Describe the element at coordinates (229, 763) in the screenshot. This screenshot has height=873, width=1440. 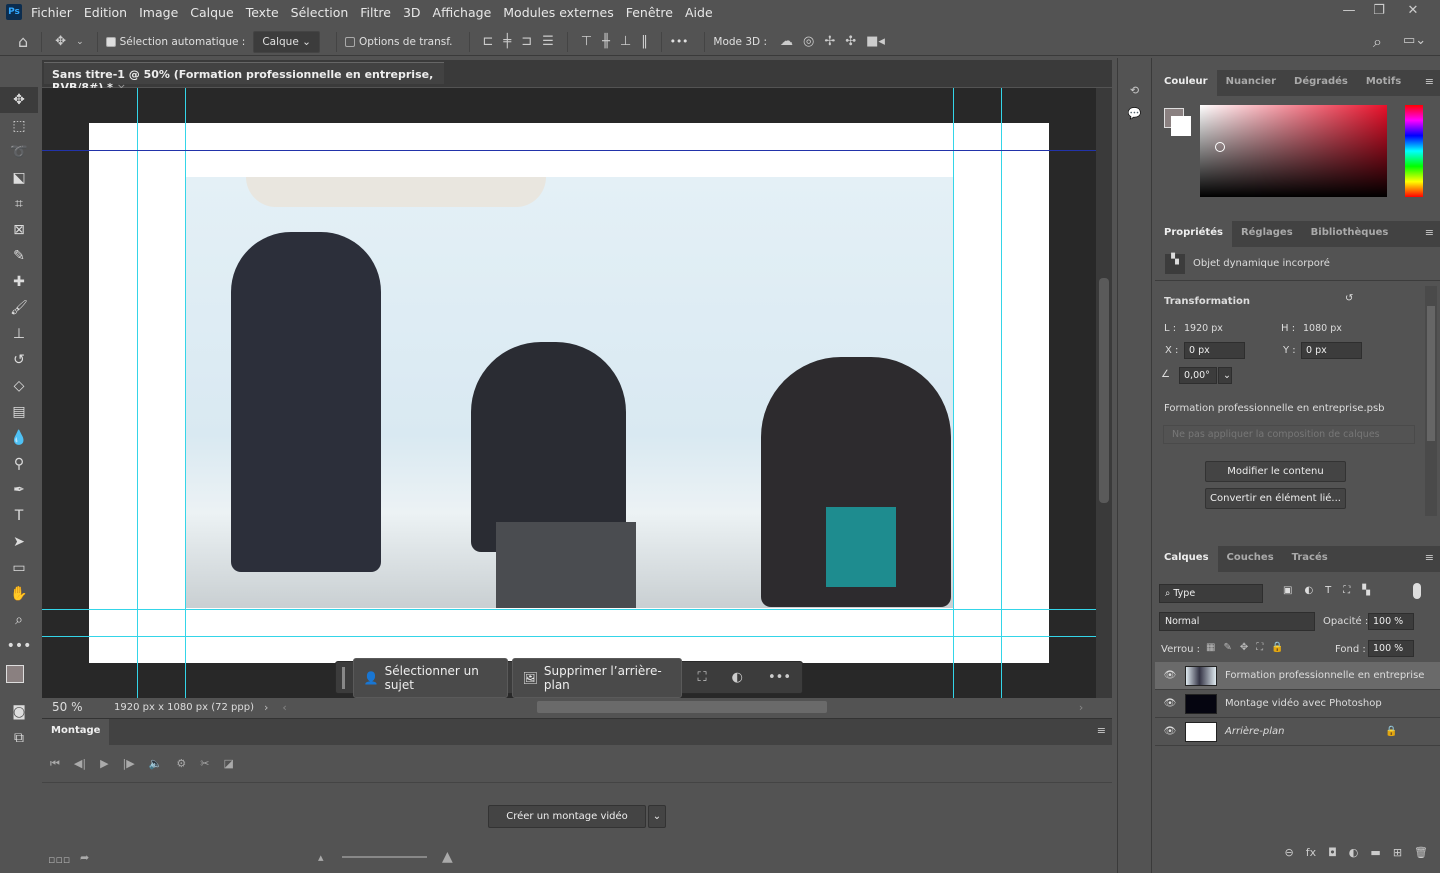
I see `transition-icon: ◪` at that location.